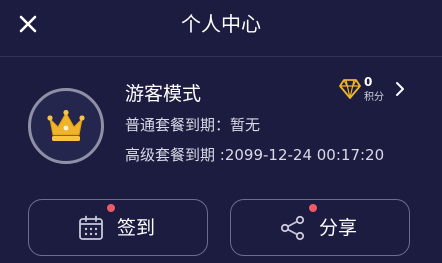 The height and width of the screenshot is (263, 442). I want to click on normal-plan-expiry: 普通套餐到期：暂无, so click(193, 125).